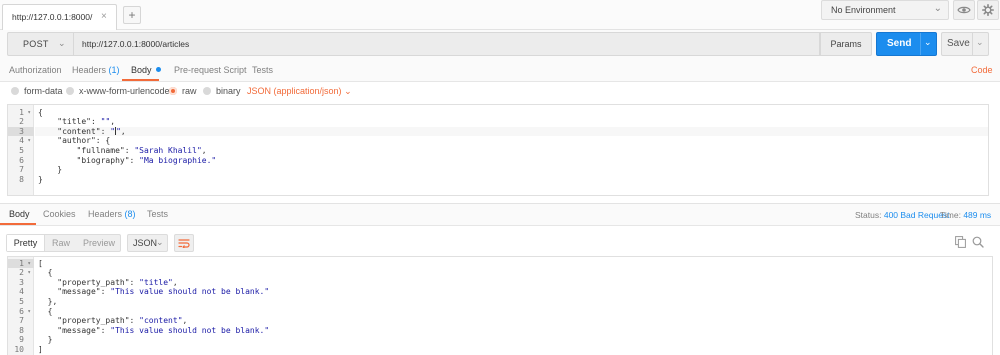  What do you see at coordinates (158, 69) in the screenshot?
I see `body-indicator-dot-icon` at bounding box center [158, 69].